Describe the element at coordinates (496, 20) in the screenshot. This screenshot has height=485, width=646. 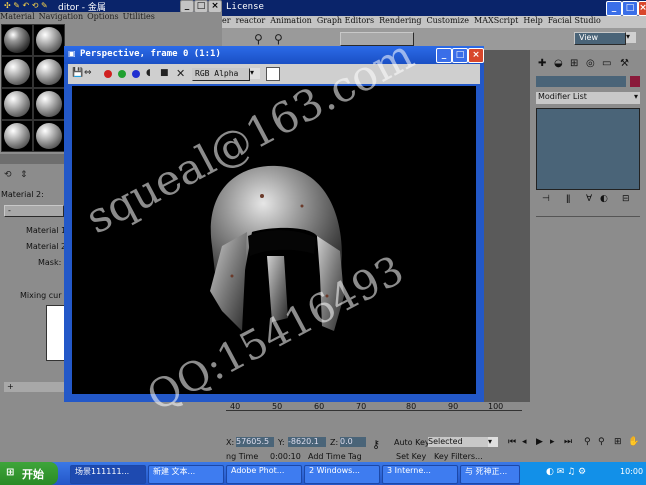
I see `menu-maxscript: MAXScript` at that location.